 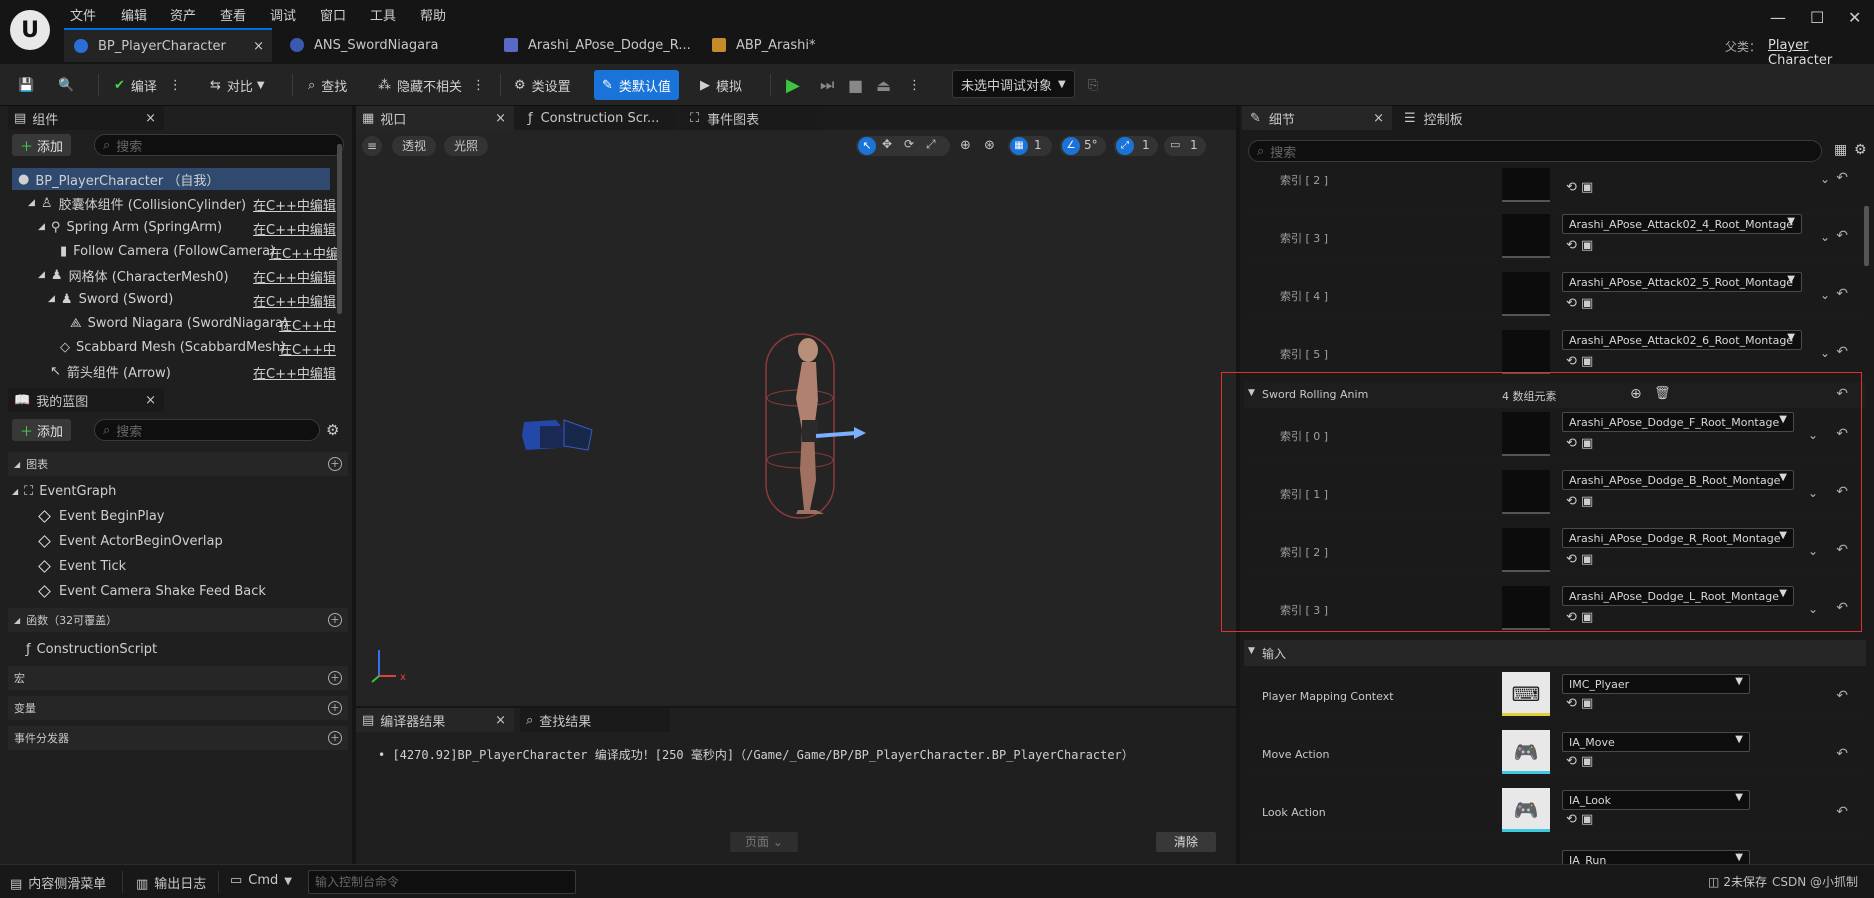 I want to click on event-item: Event Camera Shake Feed Back, so click(x=152, y=591).